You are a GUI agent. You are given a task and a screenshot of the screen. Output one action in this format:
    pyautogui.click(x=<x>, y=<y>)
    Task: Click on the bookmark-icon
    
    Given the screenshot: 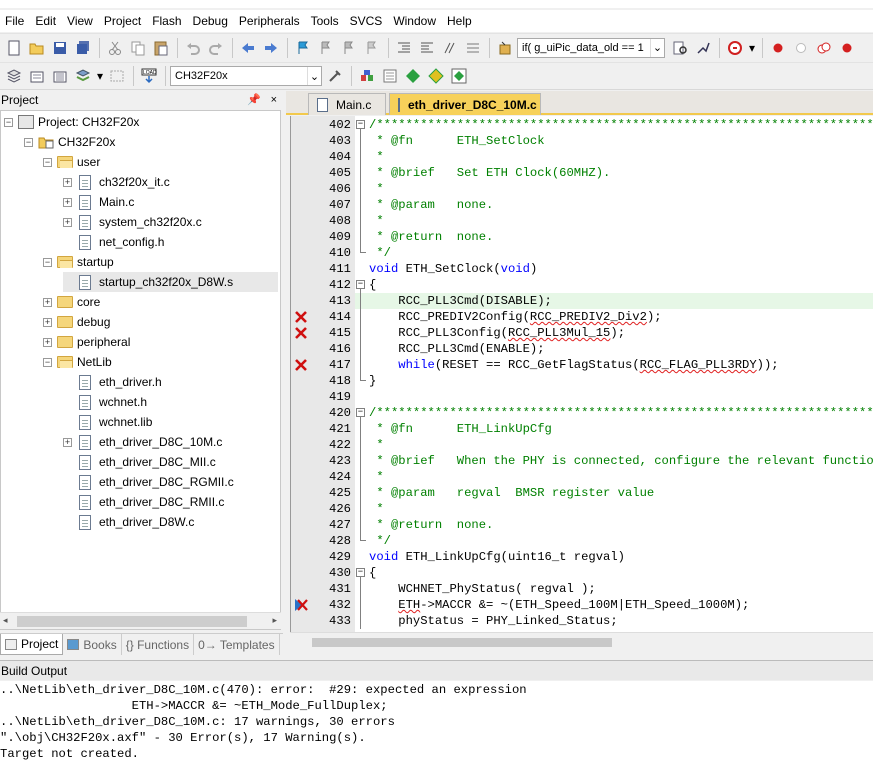 What is the action you would take?
    pyautogui.click(x=303, y=48)
    